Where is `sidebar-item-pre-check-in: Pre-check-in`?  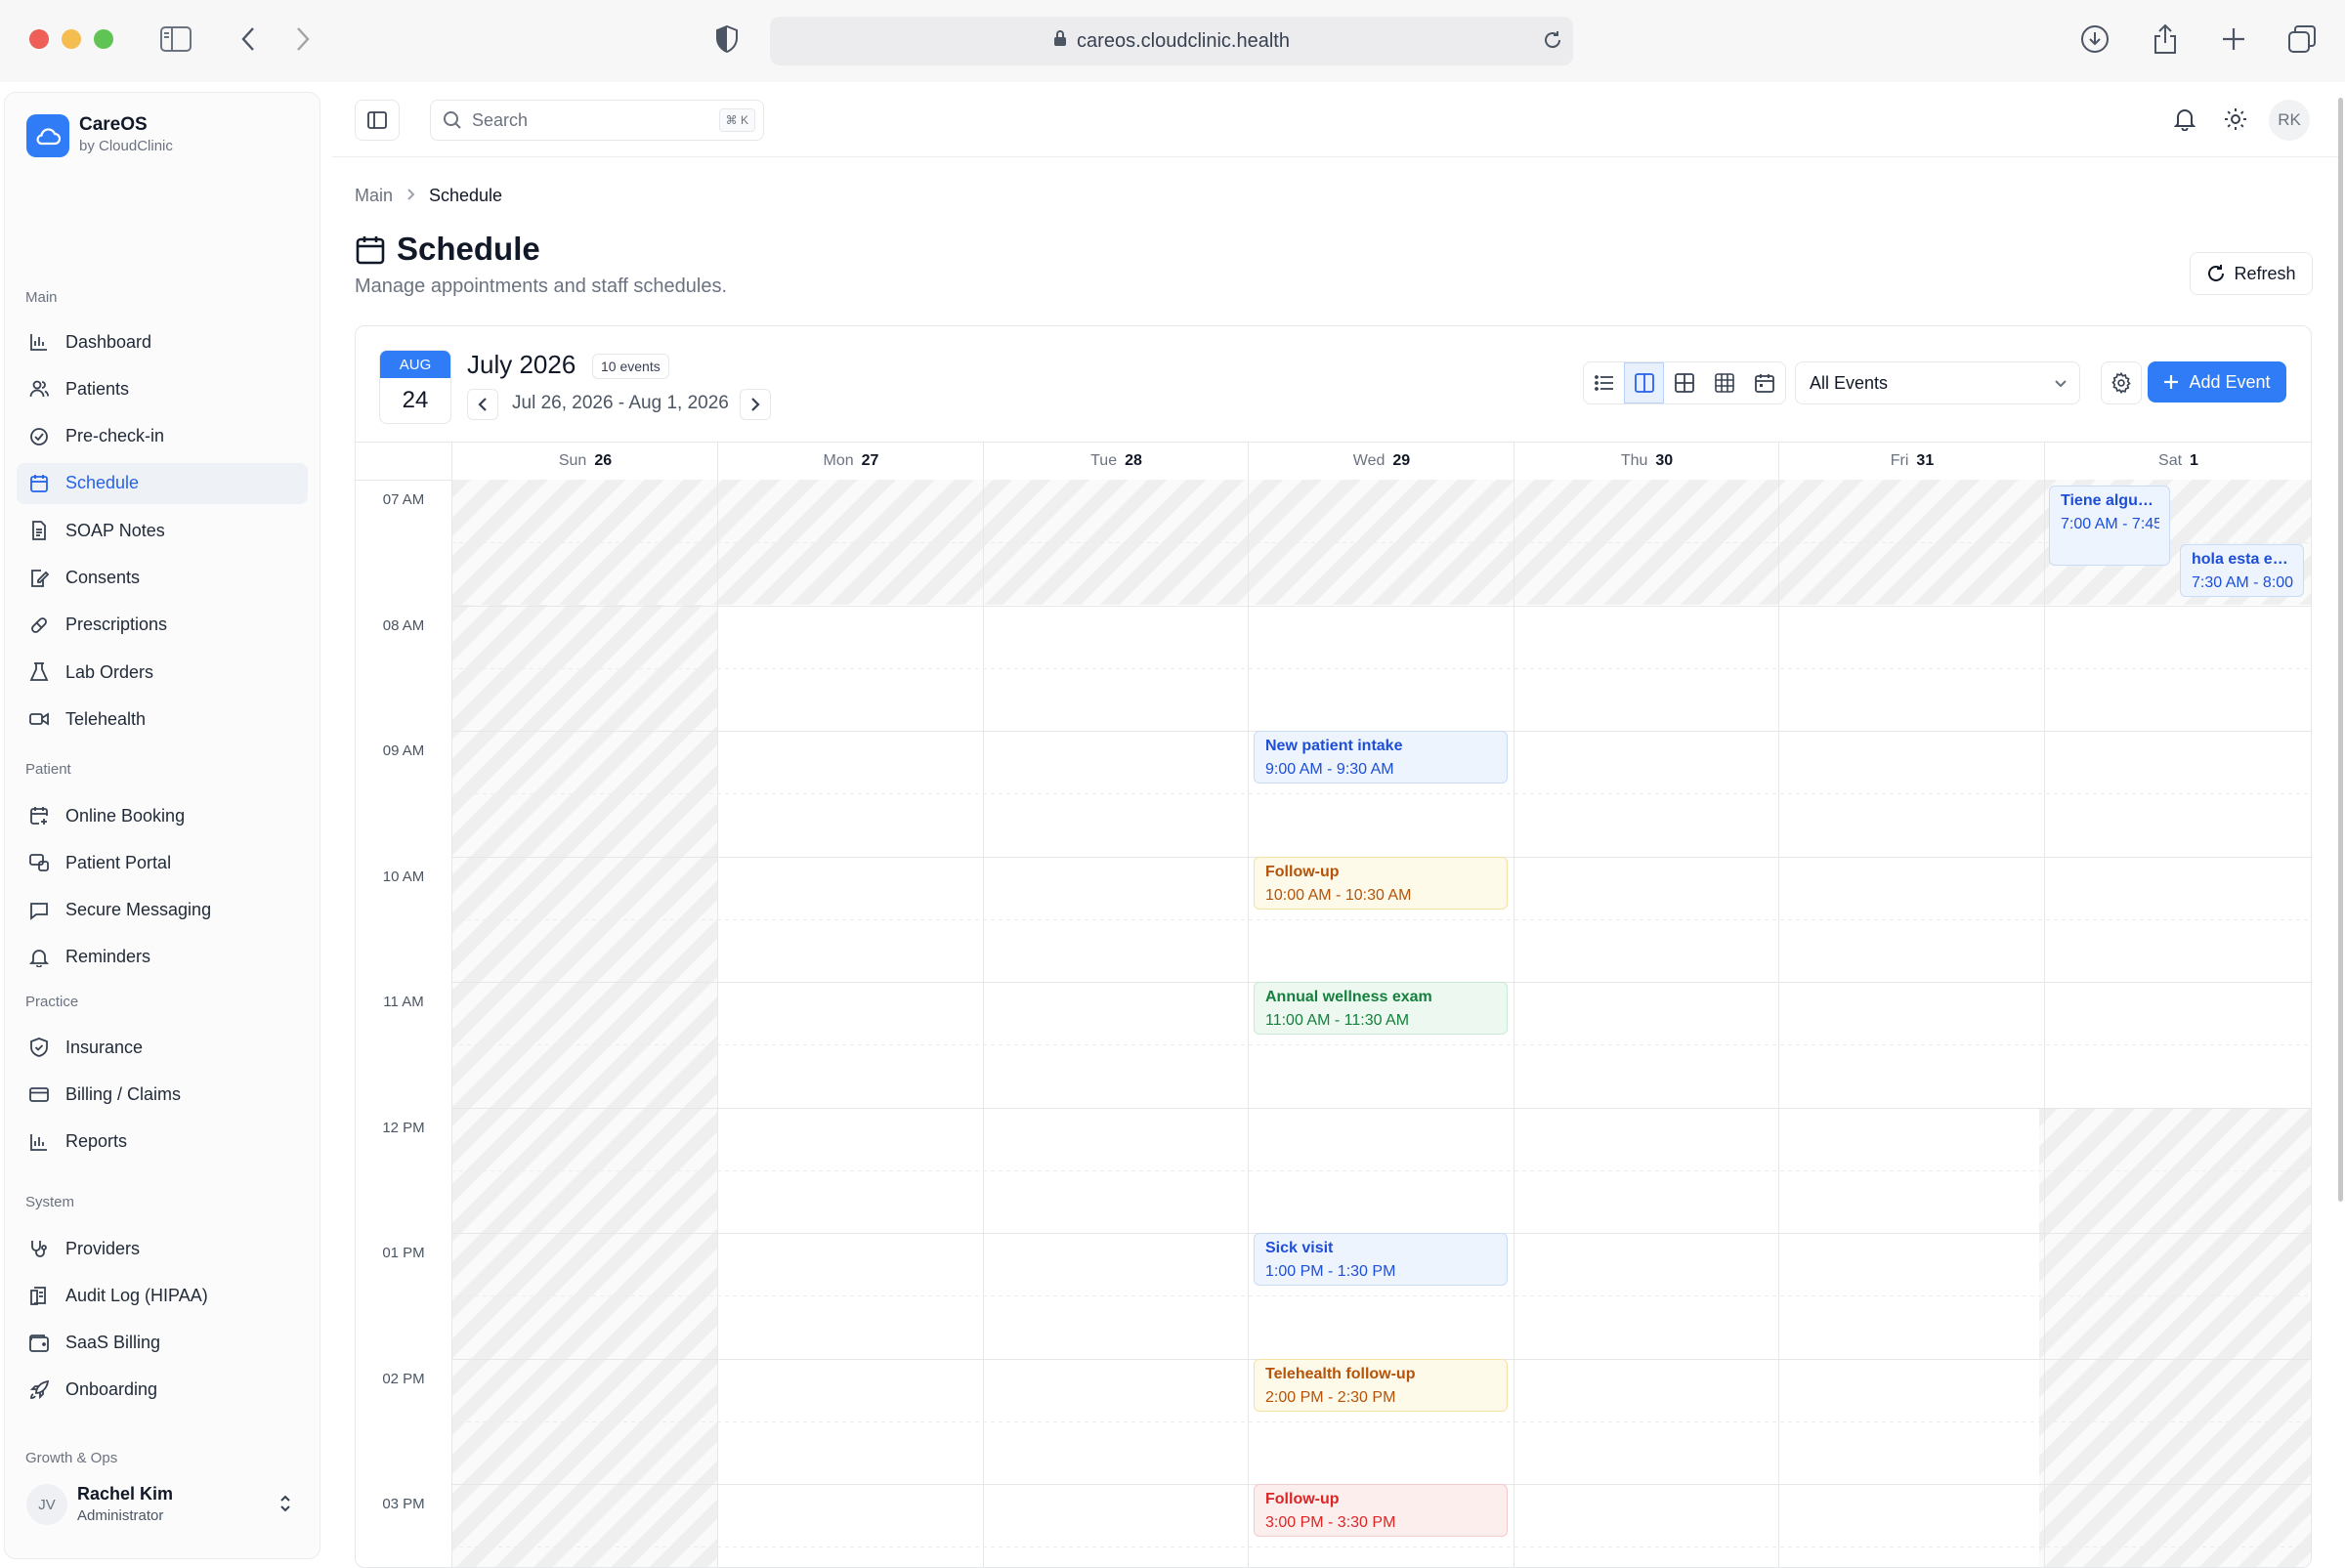
sidebar-item-pre-check-in: Pre-check-in is located at coordinates (162, 436).